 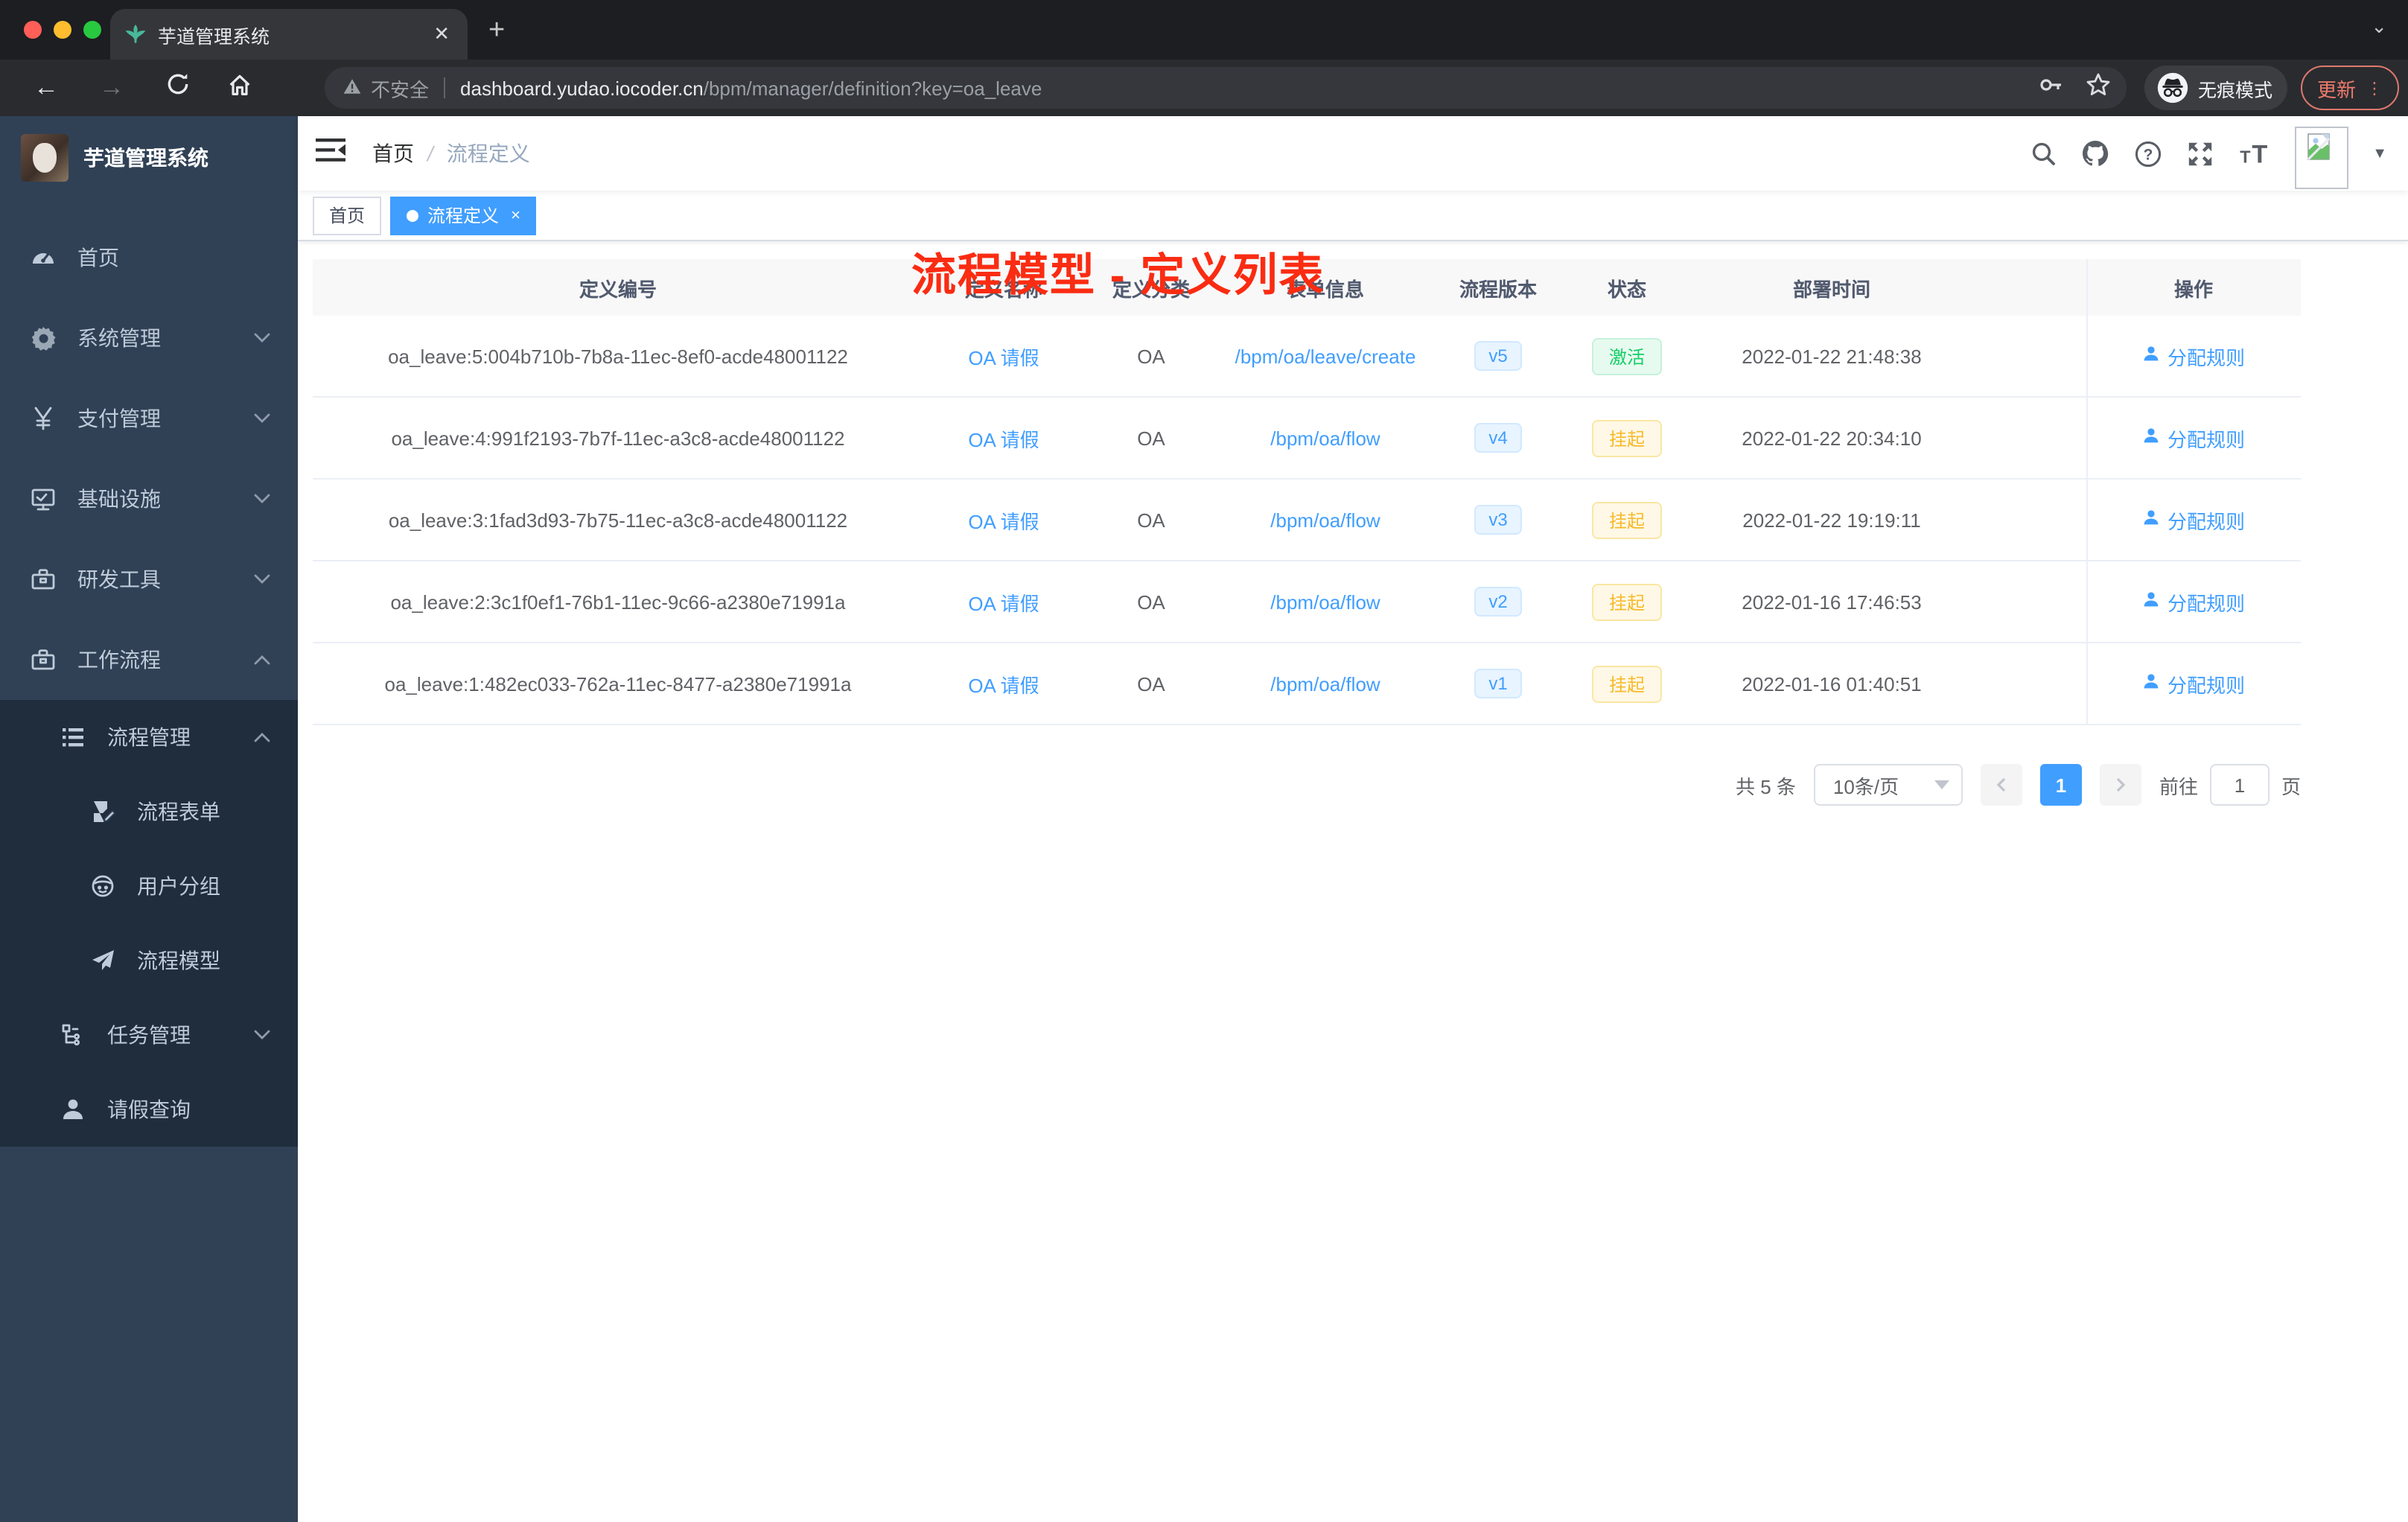 I want to click on app-logo: 芋道管理系统, so click(x=149, y=158).